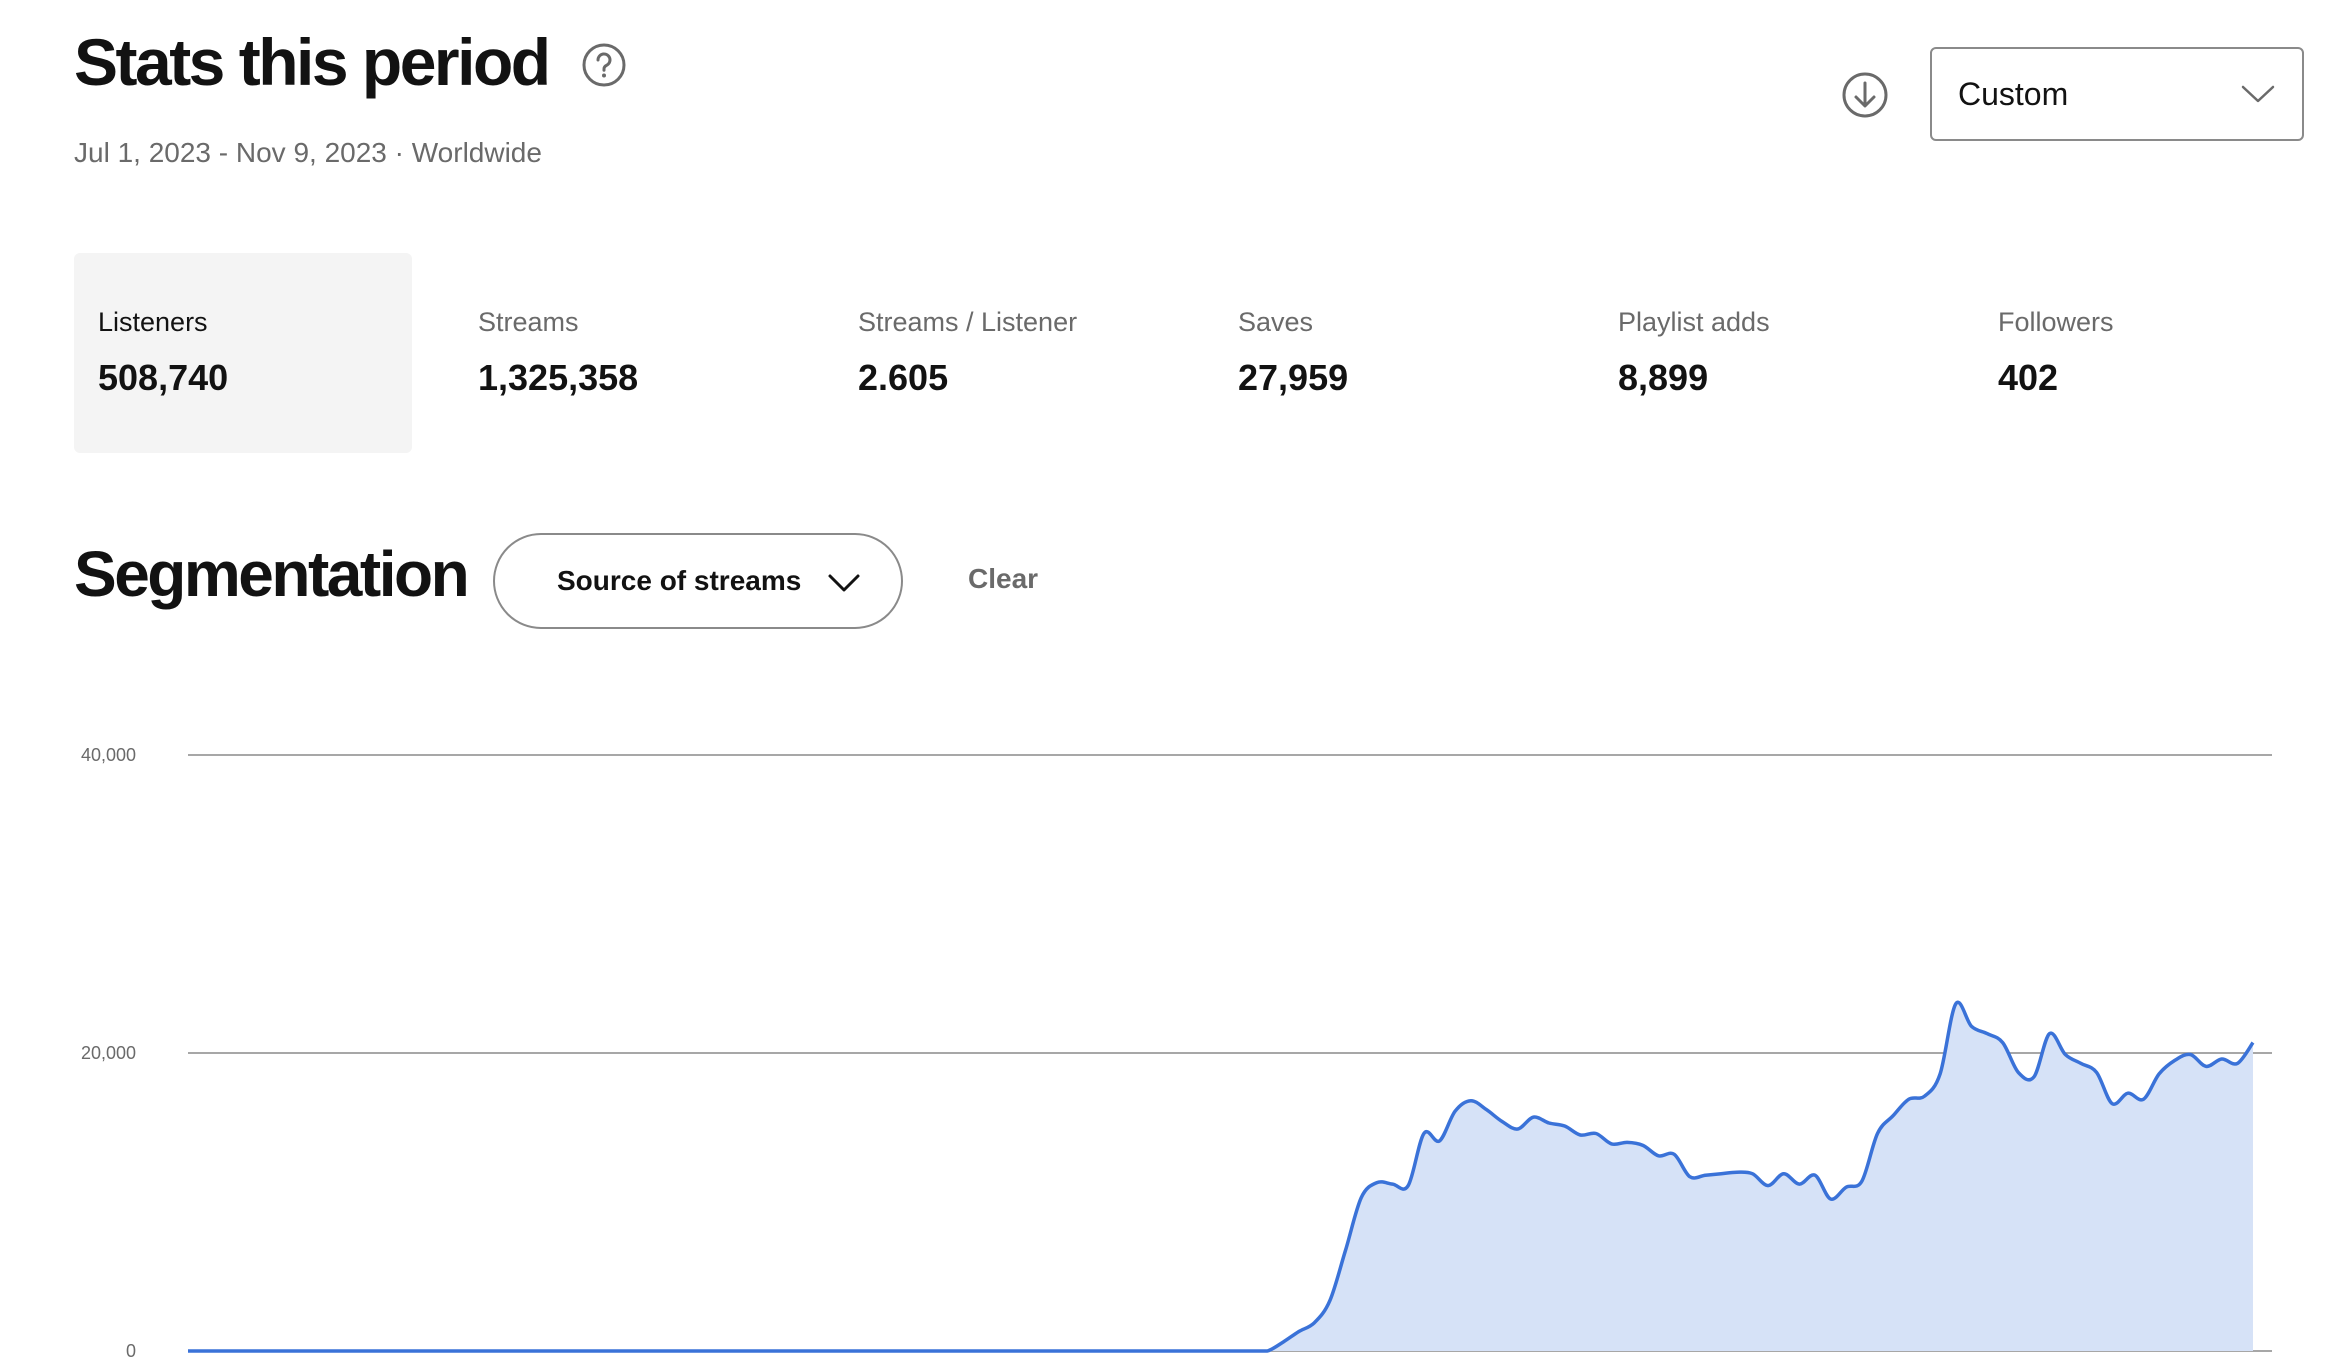 The width and height of the screenshot is (2328, 1366). What do you see at coordinates (558, 377) in the screenshot?
I see `metric-value: 1,325,358` at bounding box center [558, 377].